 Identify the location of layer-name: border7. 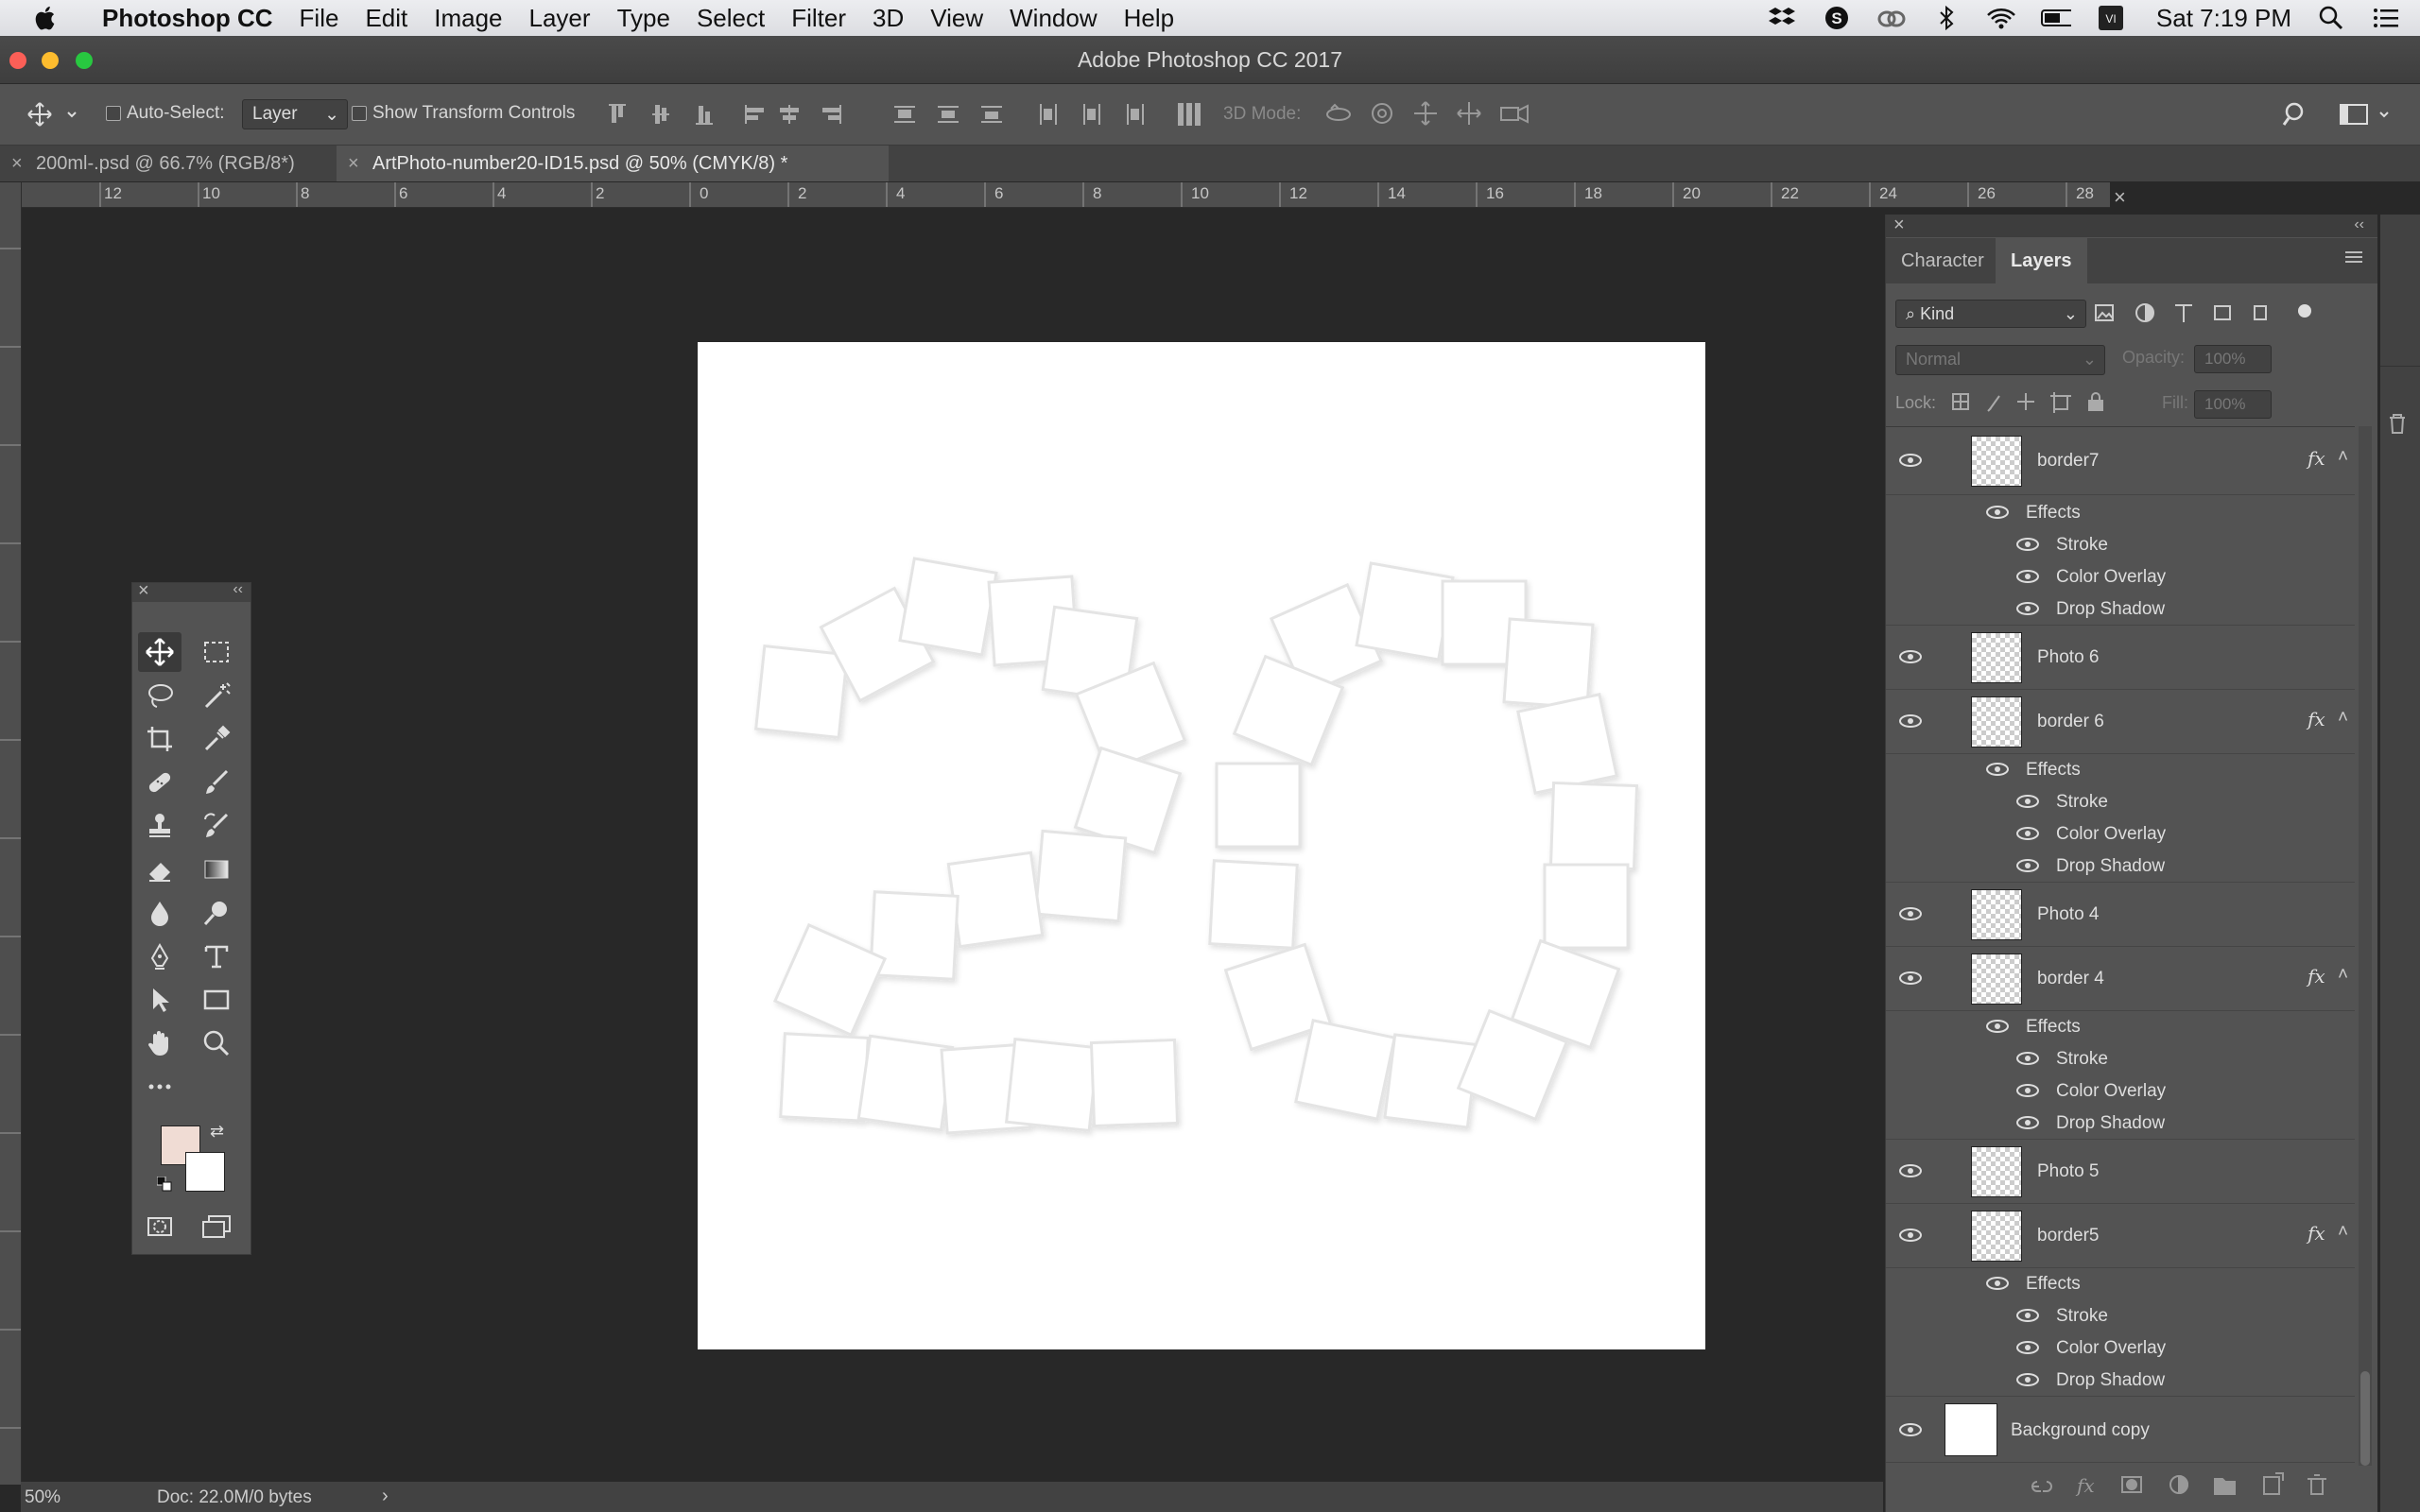
(2068, 461).